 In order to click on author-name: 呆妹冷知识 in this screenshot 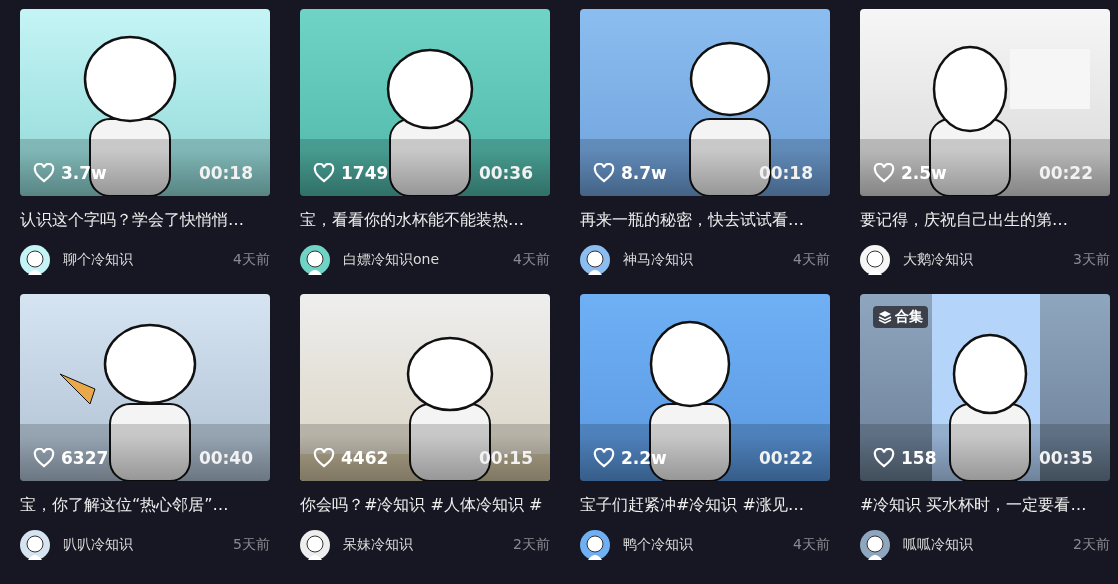, I will do `click(428, 545)`.